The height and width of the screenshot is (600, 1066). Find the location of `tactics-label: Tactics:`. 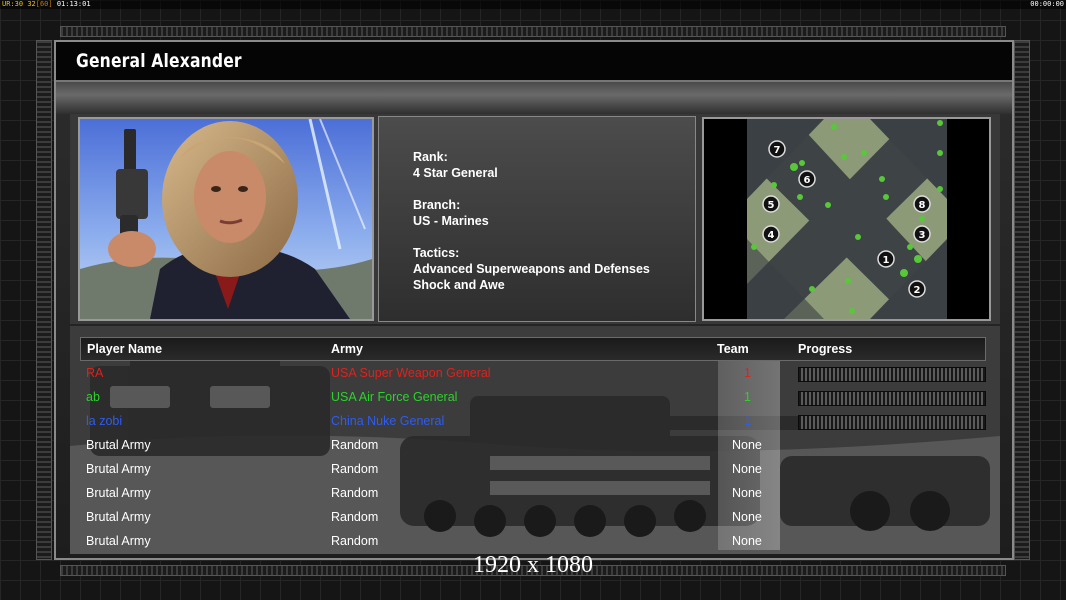

tactics-label: Tactics: is located at coordinates (436, 253).